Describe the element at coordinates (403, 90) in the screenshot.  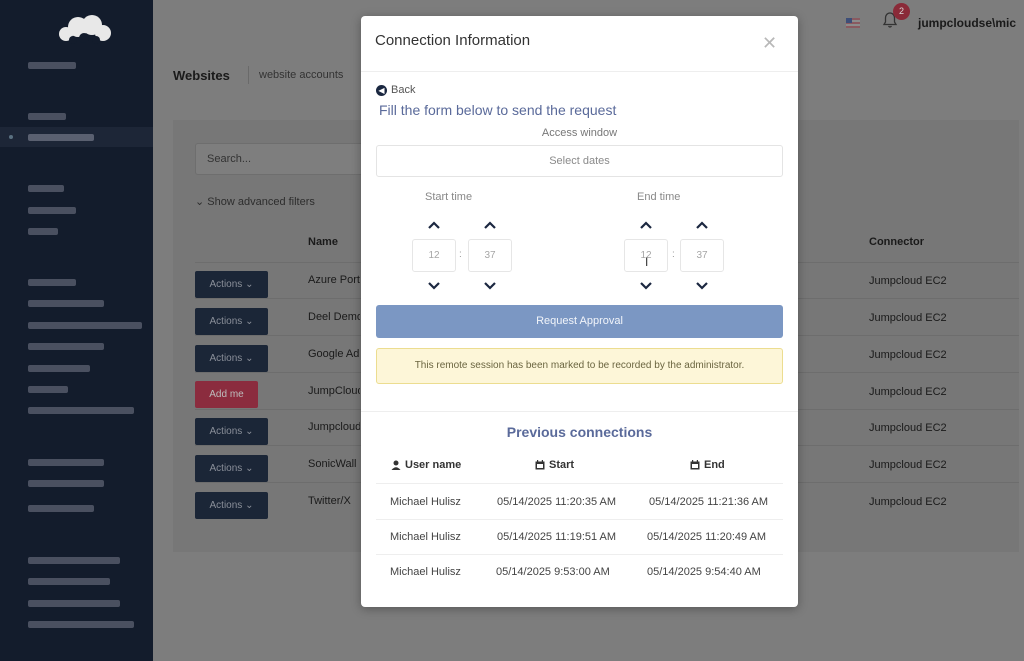
I see `back-label: Back` at that location.